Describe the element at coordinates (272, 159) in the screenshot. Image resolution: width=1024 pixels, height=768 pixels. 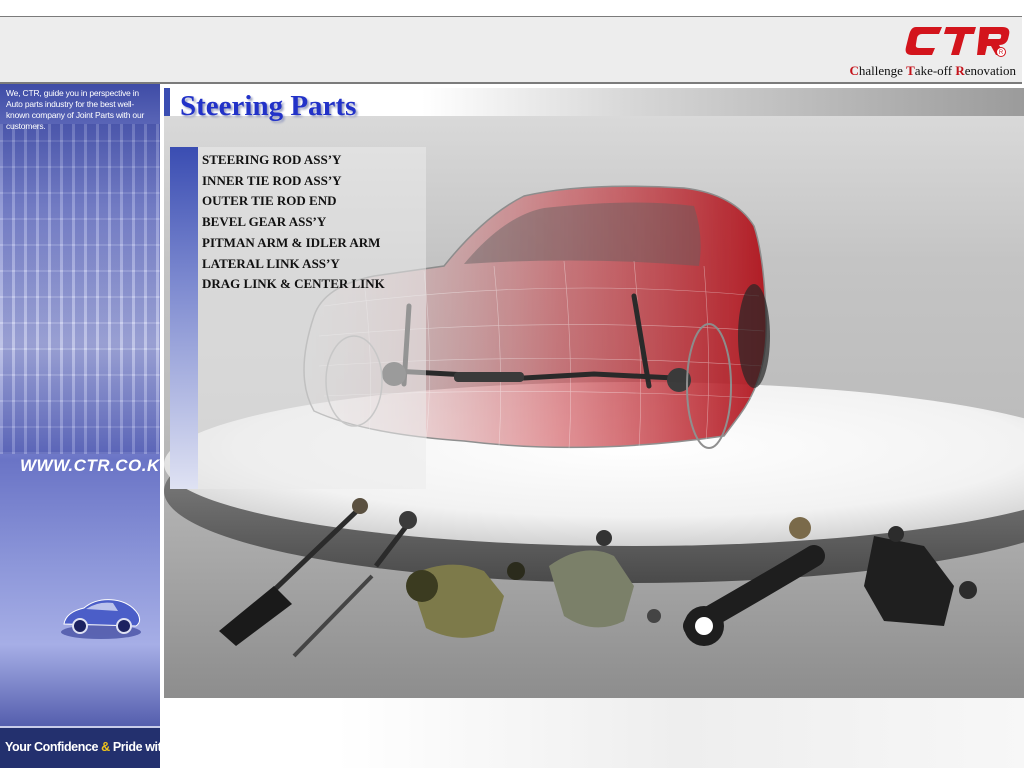
I see `parts-list-item: STEERING ROD ASS’Y` at that location.